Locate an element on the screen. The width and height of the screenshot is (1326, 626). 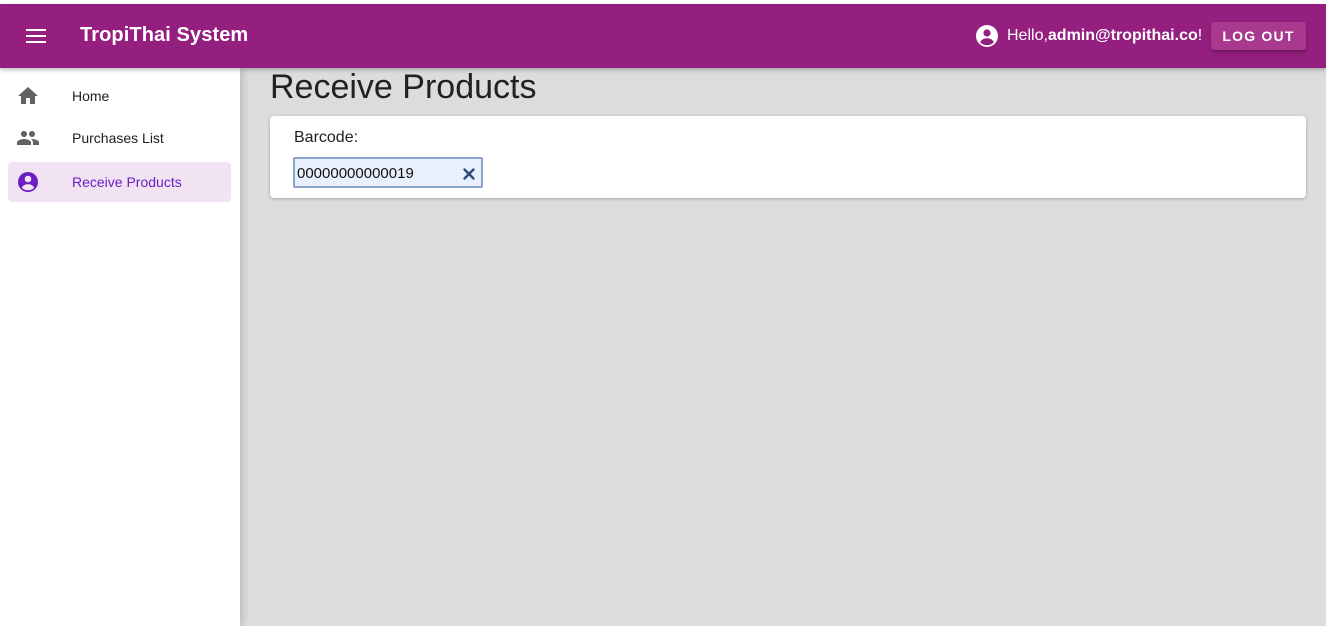
barcode-card: Barcode: is located at coordinates (788, 157).